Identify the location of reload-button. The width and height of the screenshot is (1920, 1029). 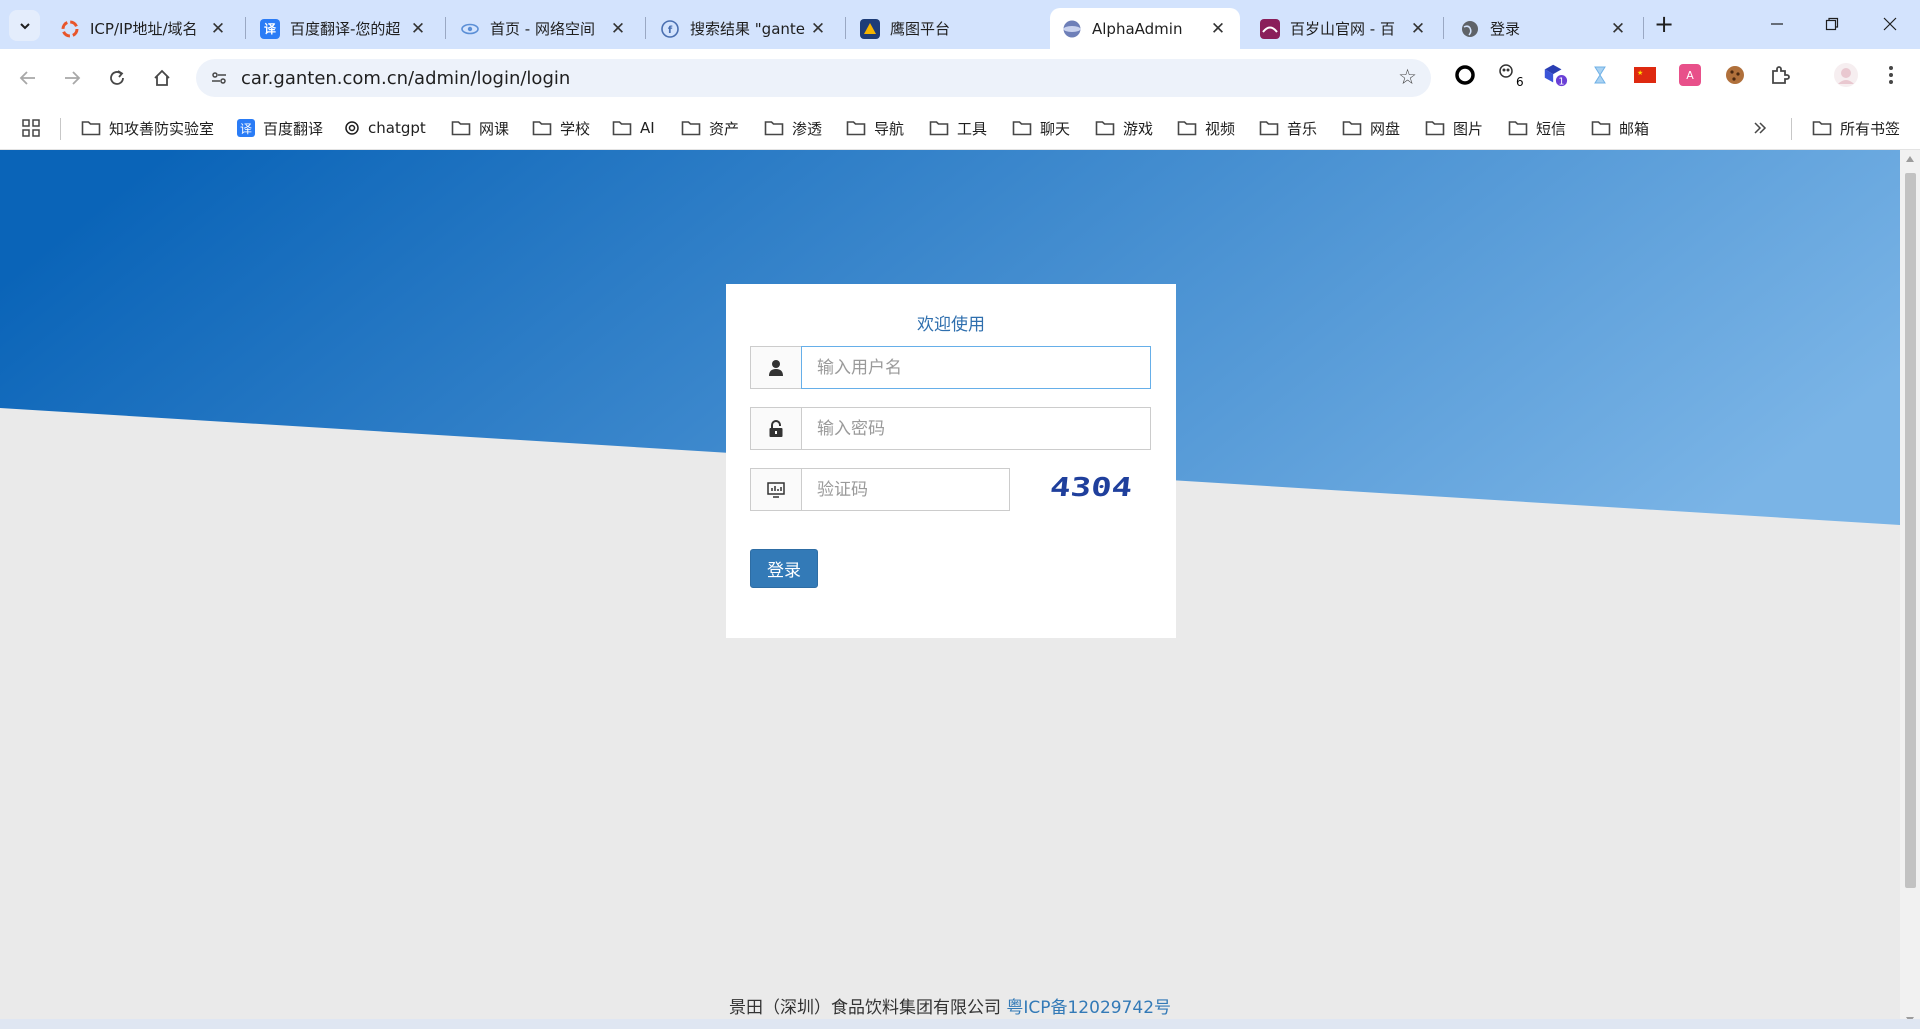
(117, 78).